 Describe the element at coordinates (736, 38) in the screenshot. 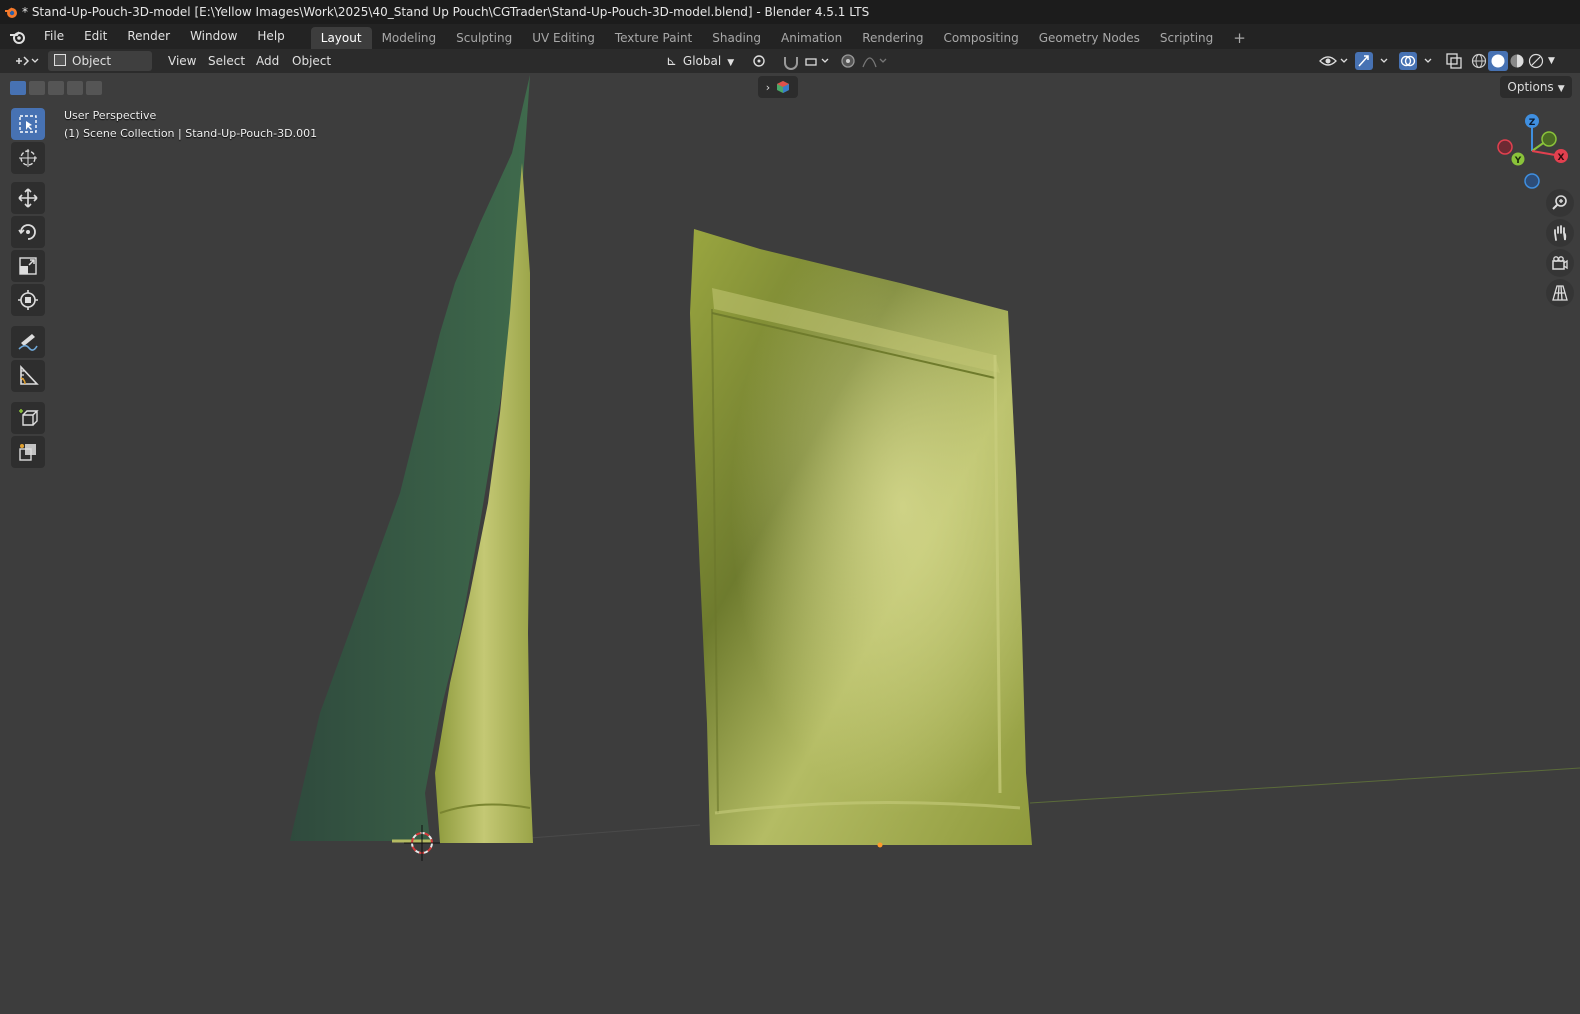

I see `tab-shading: Shading` at that location.